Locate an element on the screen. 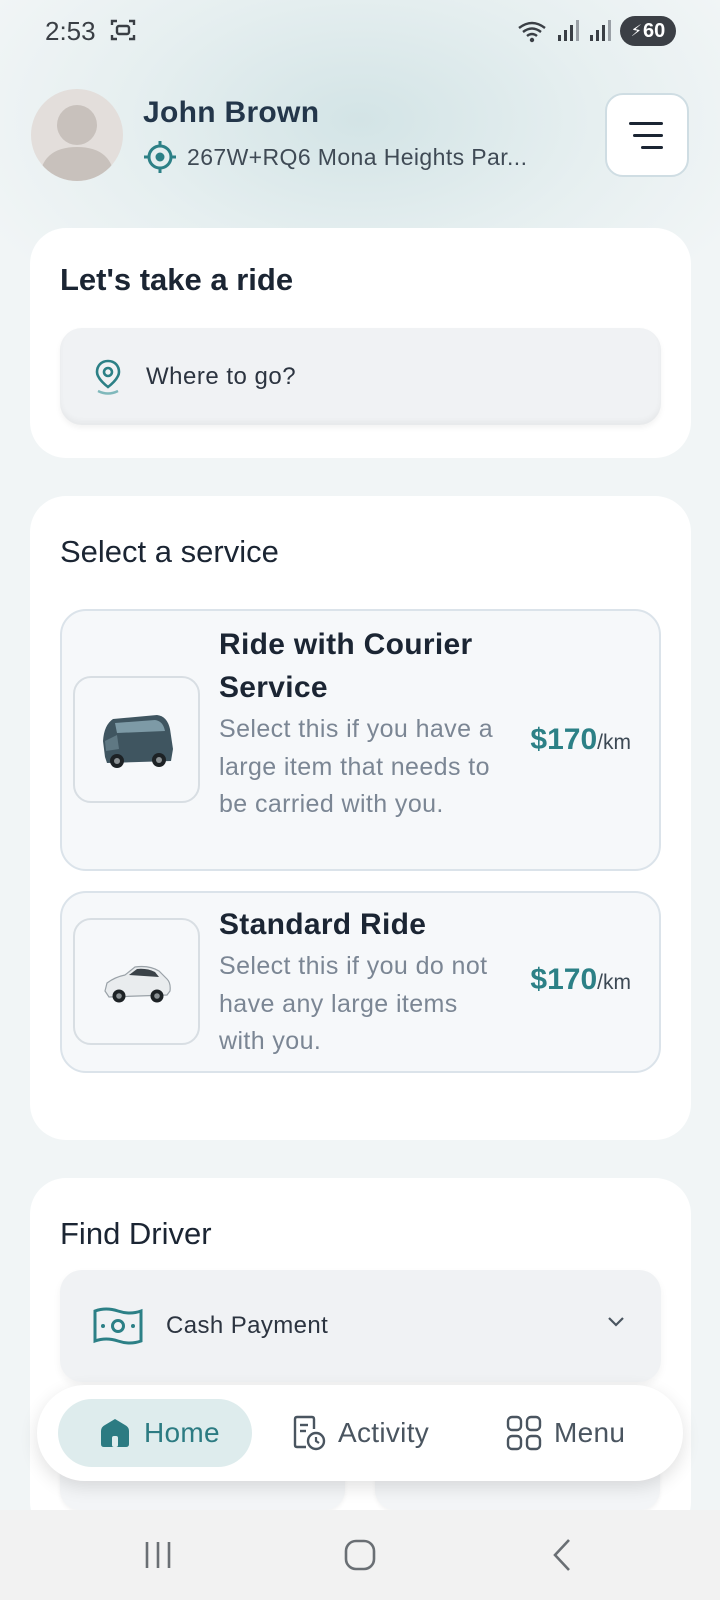 This screenshot has height=1600, width=720. destination-search-input: Where to go? is located at coordinates (360, 376).